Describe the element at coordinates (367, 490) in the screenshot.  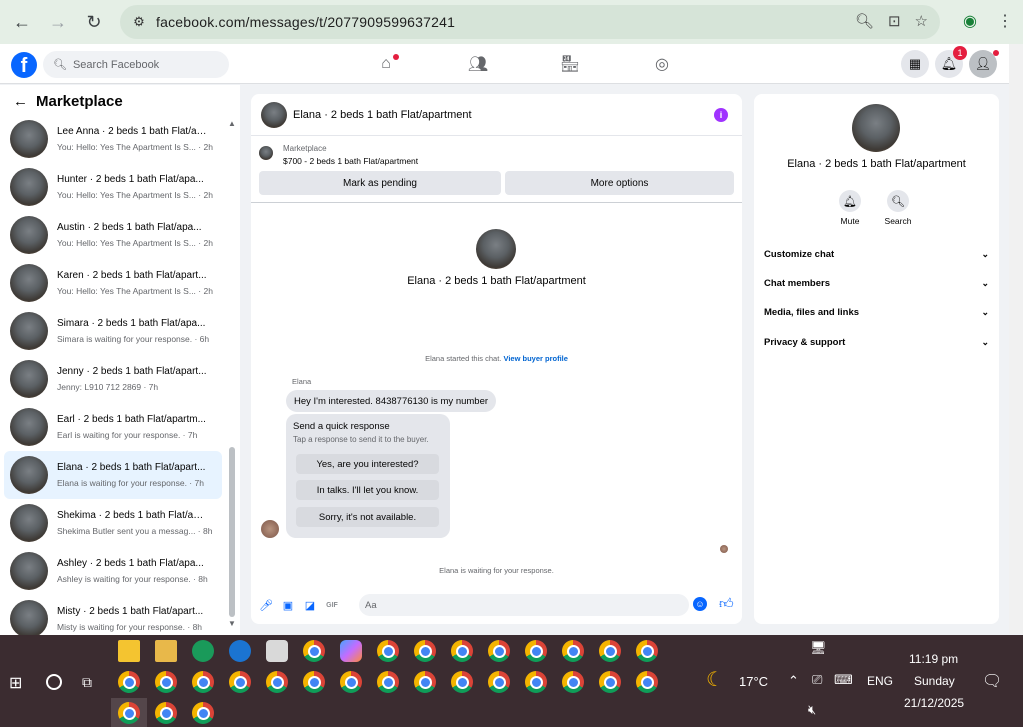
I see `quick-response-talks-button: In talks. I'll let you know.` at that location.